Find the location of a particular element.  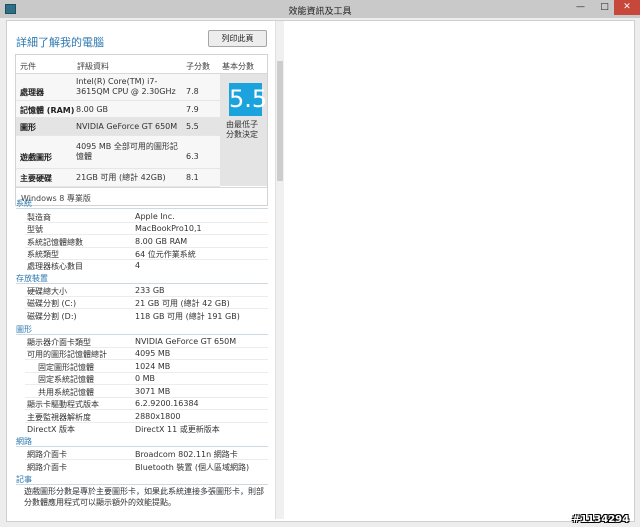

graphics-adapter-value: NVIDIA GeForce GT 650M is located at coordinates (186, 341).